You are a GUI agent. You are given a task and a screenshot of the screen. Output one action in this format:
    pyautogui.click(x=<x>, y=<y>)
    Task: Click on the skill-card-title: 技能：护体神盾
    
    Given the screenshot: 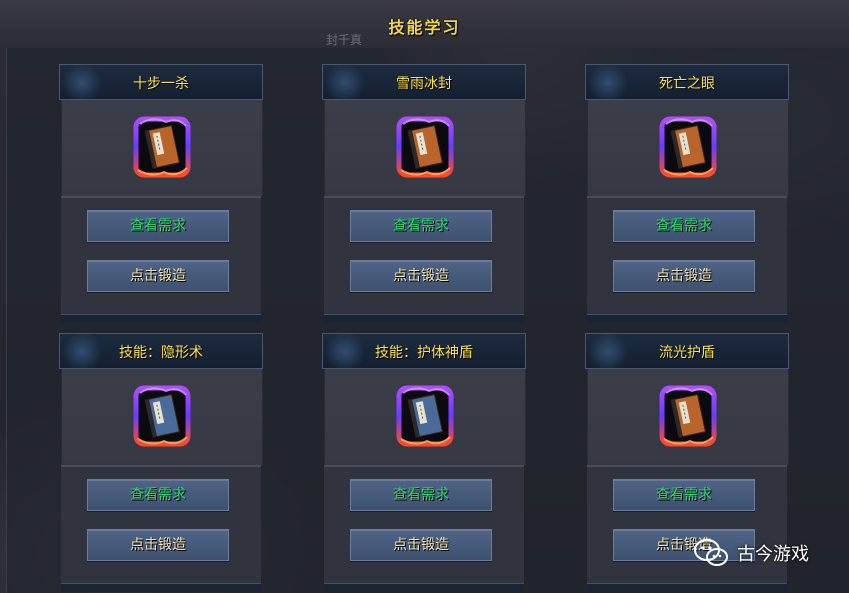 What is the action you would take?
    pyautogui.click(x=424, y=353)
    